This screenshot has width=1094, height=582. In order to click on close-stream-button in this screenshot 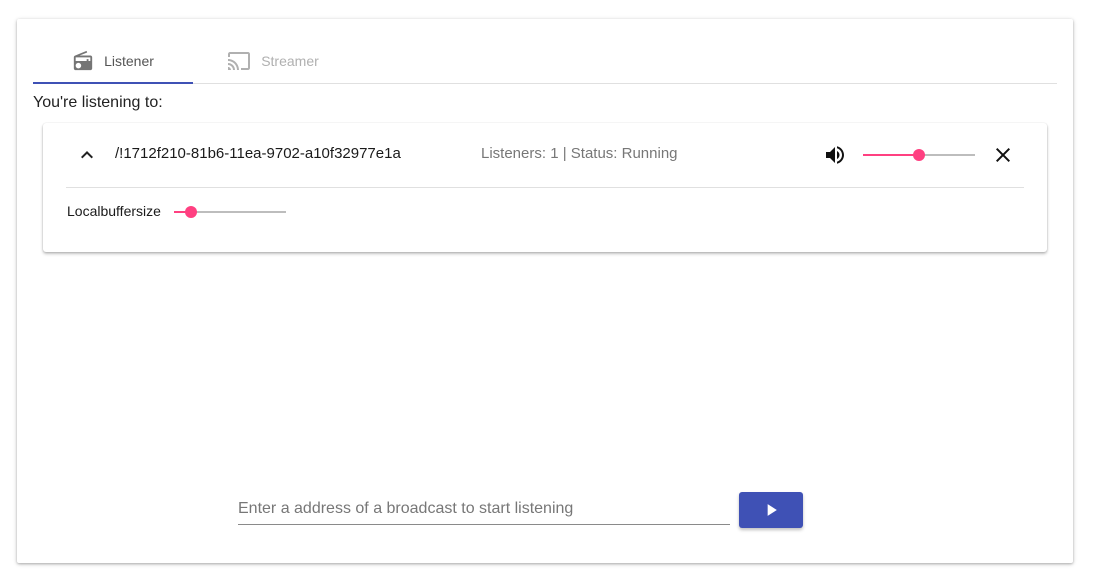, I will do `click(1003, 155)`.